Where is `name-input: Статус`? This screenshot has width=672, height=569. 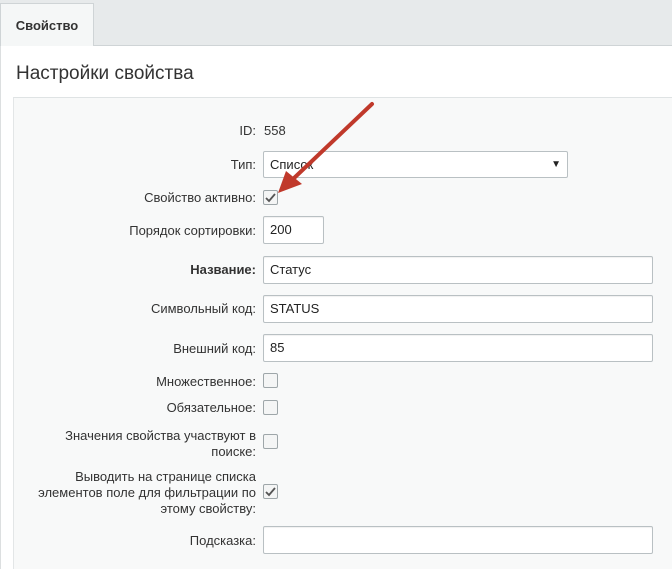
name-input: Статус is located at coordinates (458, 270).